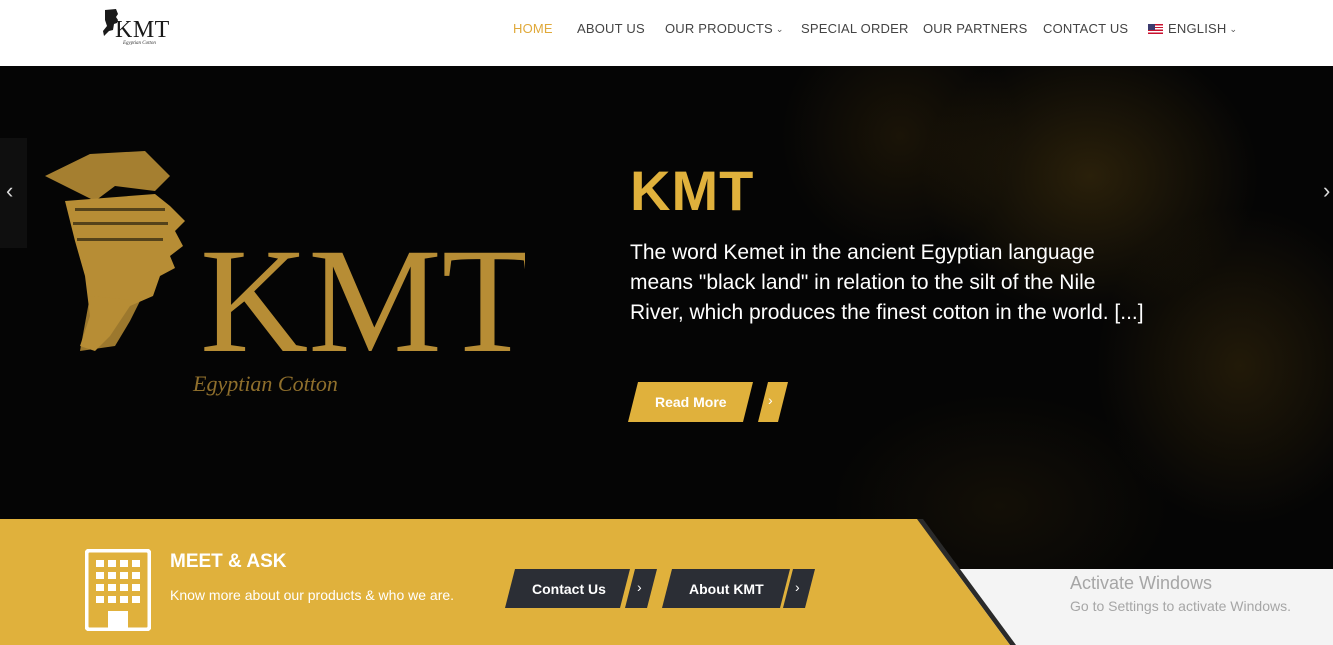  I want to click on read-more-main: Read More, so click(690, 402).